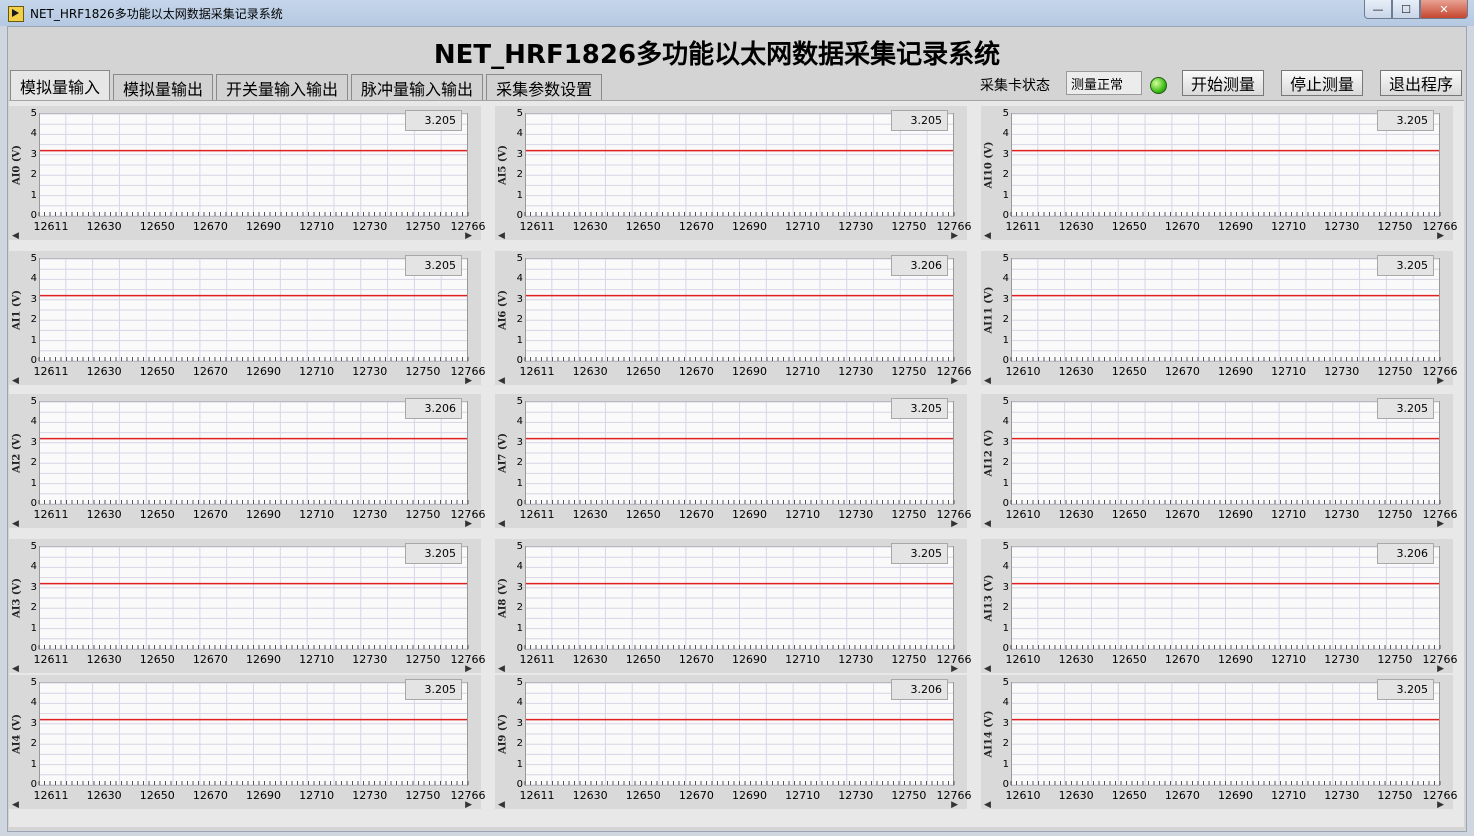 The height and width of the screenshot is (836, 1474). I want to click on close-button: ✕, so click(1444, 9).